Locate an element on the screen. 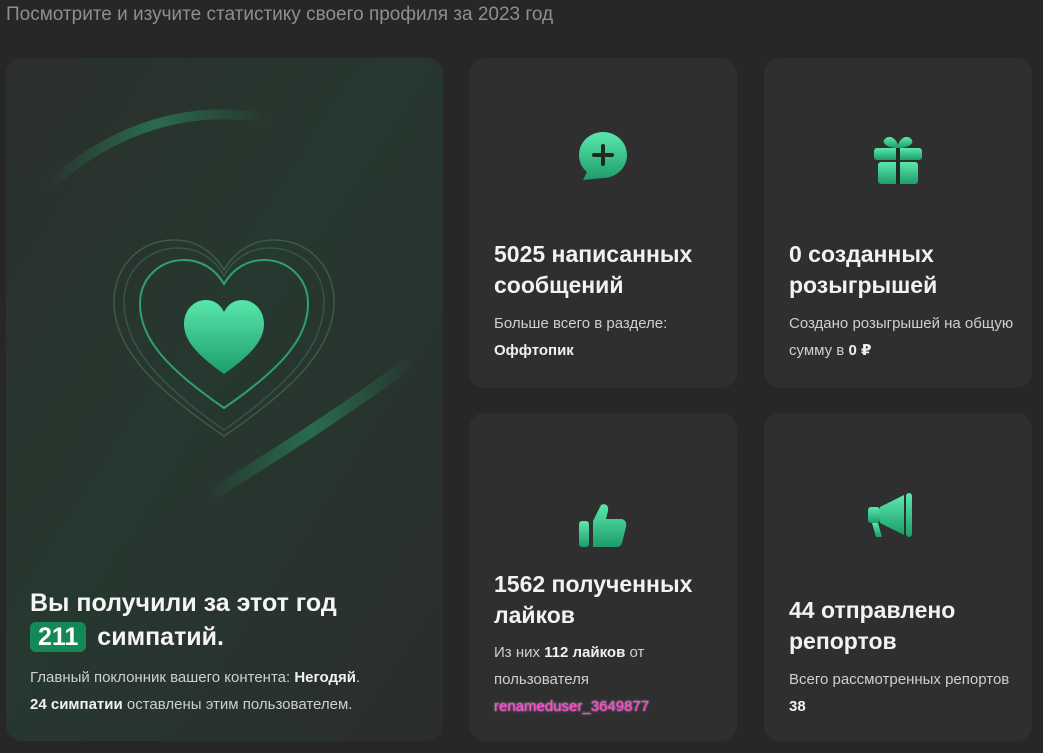  giveaways-desc: Создано розыгрышей на общую сумму в 0 ₽ is located at coordinates (906, 337).